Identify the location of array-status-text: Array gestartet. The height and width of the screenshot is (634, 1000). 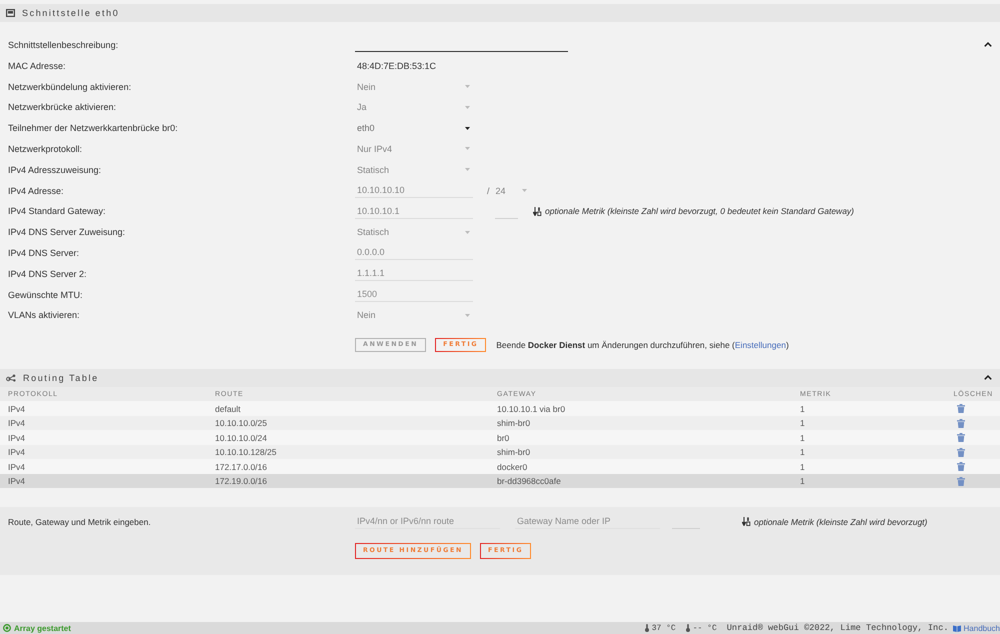
(42, 628).